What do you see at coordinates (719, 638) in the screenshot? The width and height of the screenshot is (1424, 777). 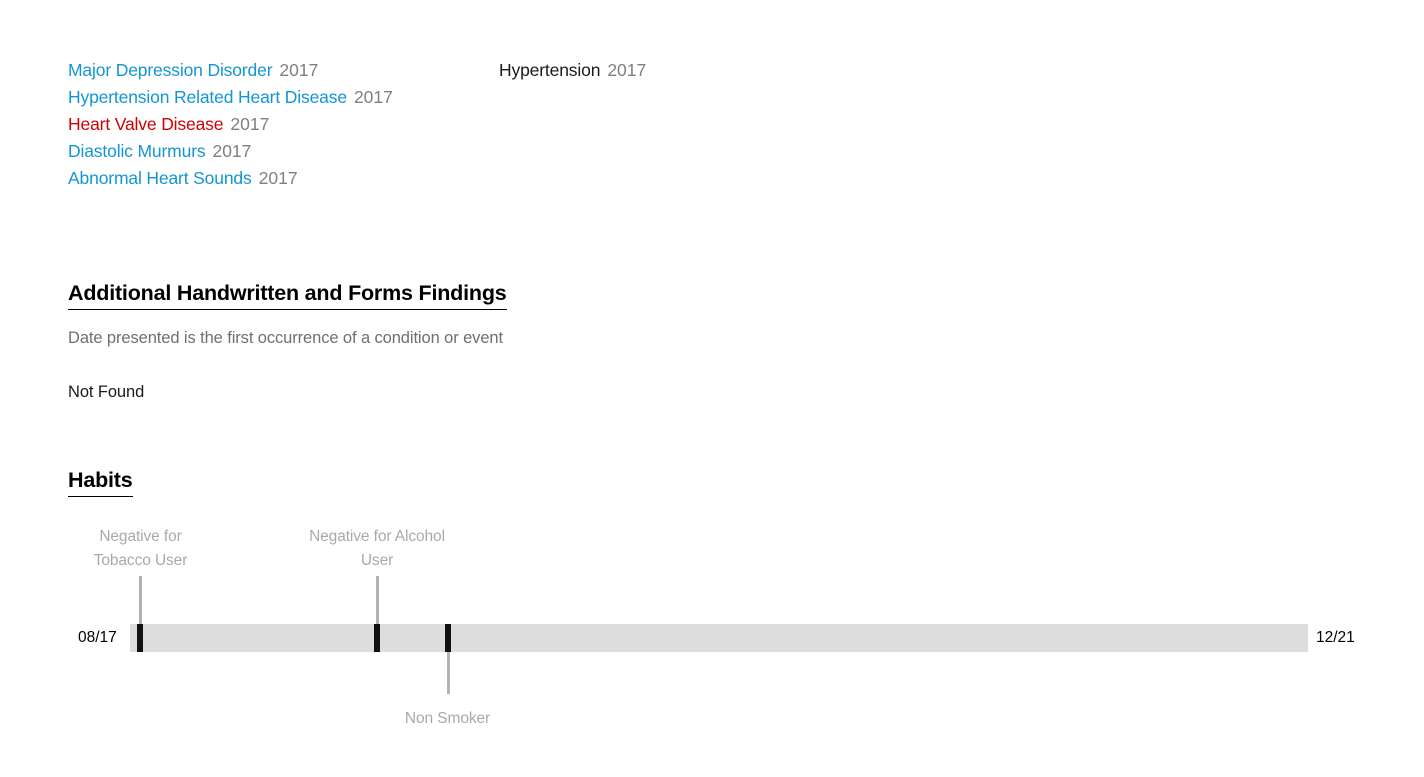 I see `timeline-bar` at bounding box center [719, 638].